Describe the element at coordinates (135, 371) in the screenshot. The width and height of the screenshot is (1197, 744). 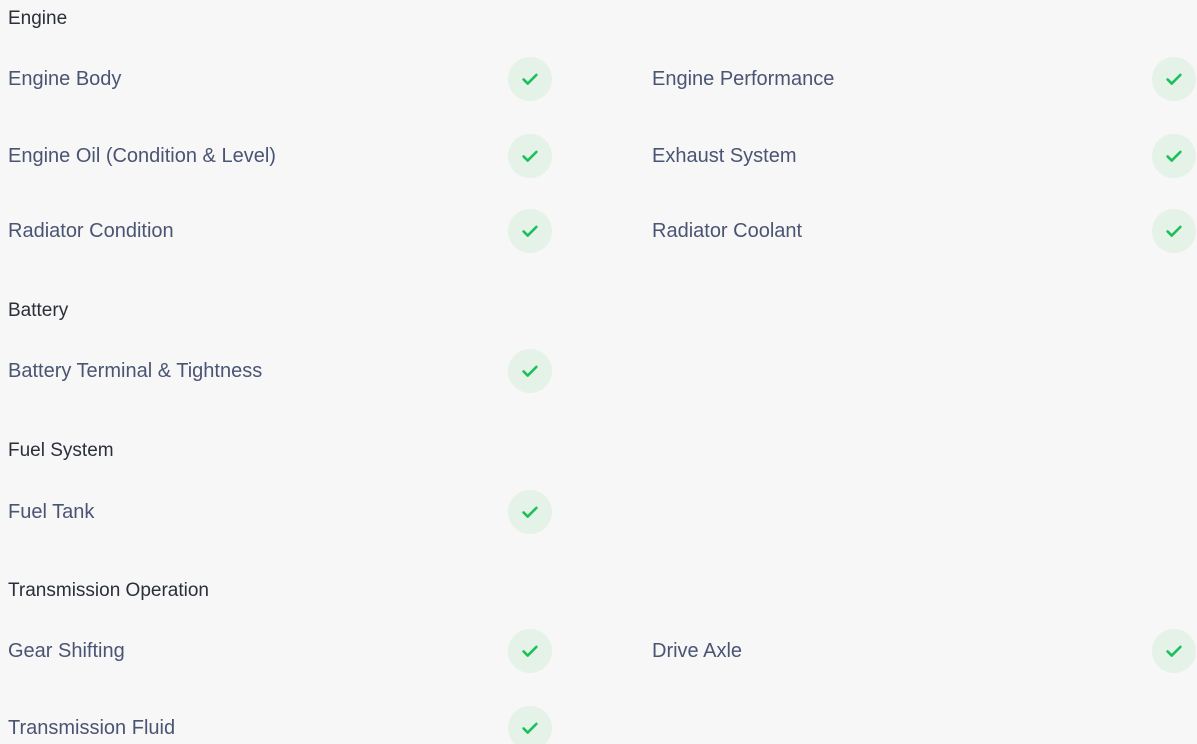
I see `item-label: Battery Terminal & Tightness` at that location.